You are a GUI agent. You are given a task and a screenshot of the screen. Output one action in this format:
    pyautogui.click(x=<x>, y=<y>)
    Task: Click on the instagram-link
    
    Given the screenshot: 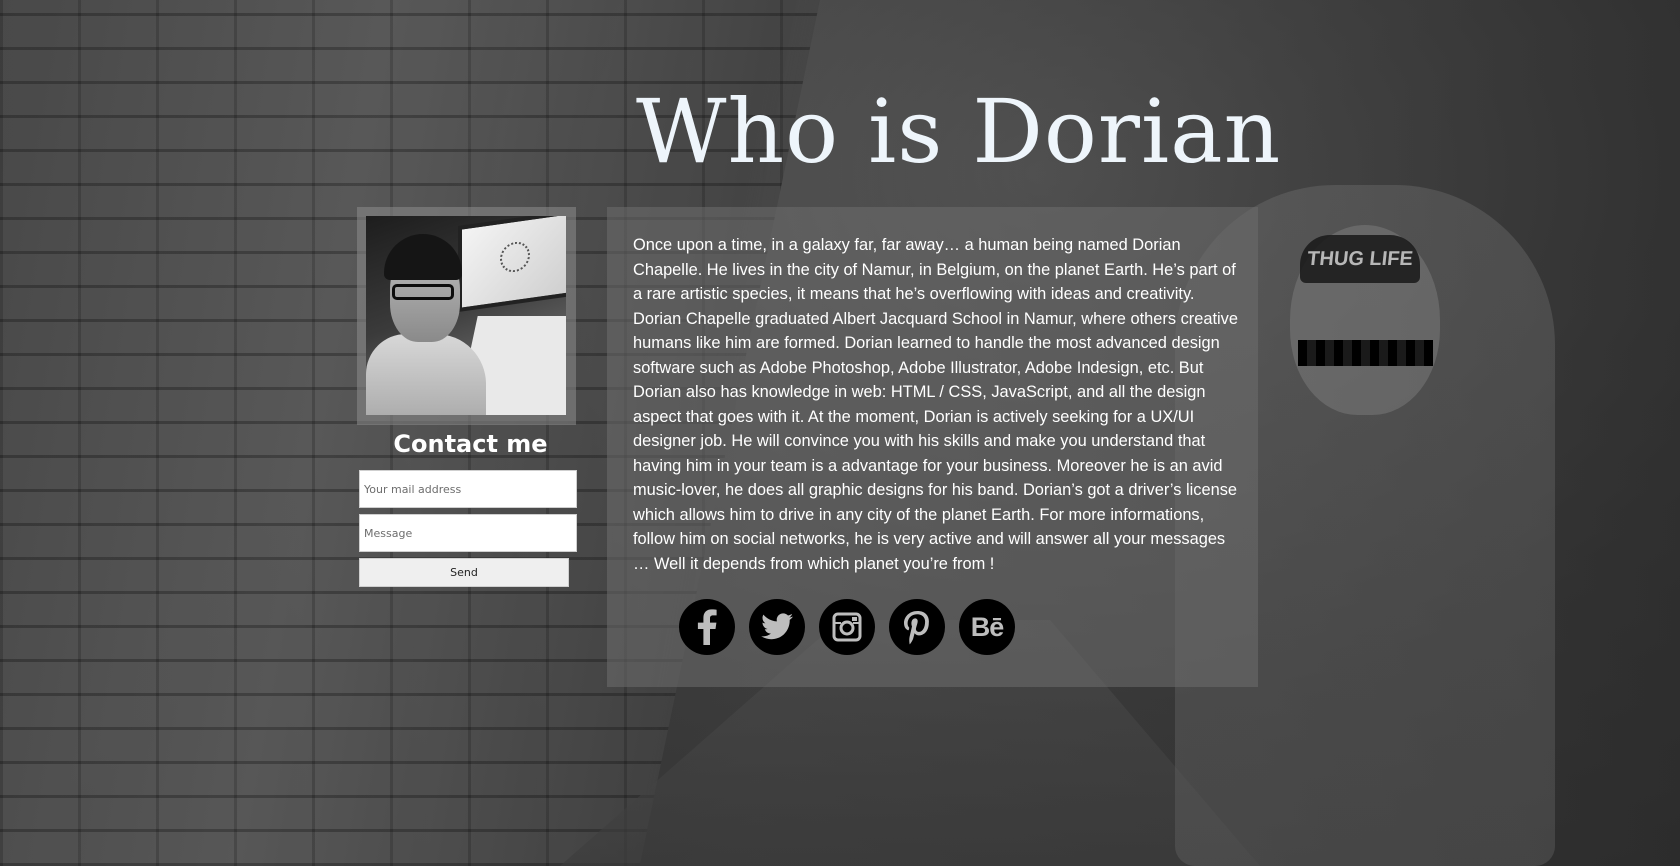 What is the action you would take?
    pyautogui.click(x=847, y=627)
    